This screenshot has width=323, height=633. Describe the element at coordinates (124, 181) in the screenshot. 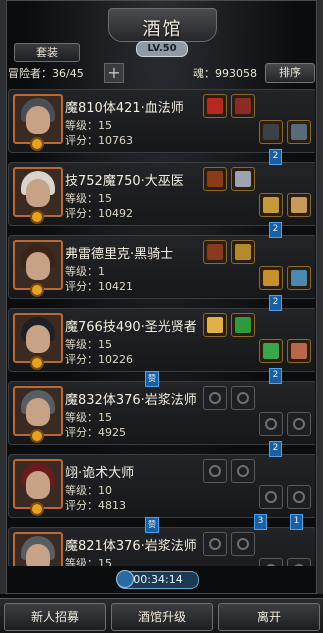

I see `hero-name: 技752魔750·大巫医` at that location.